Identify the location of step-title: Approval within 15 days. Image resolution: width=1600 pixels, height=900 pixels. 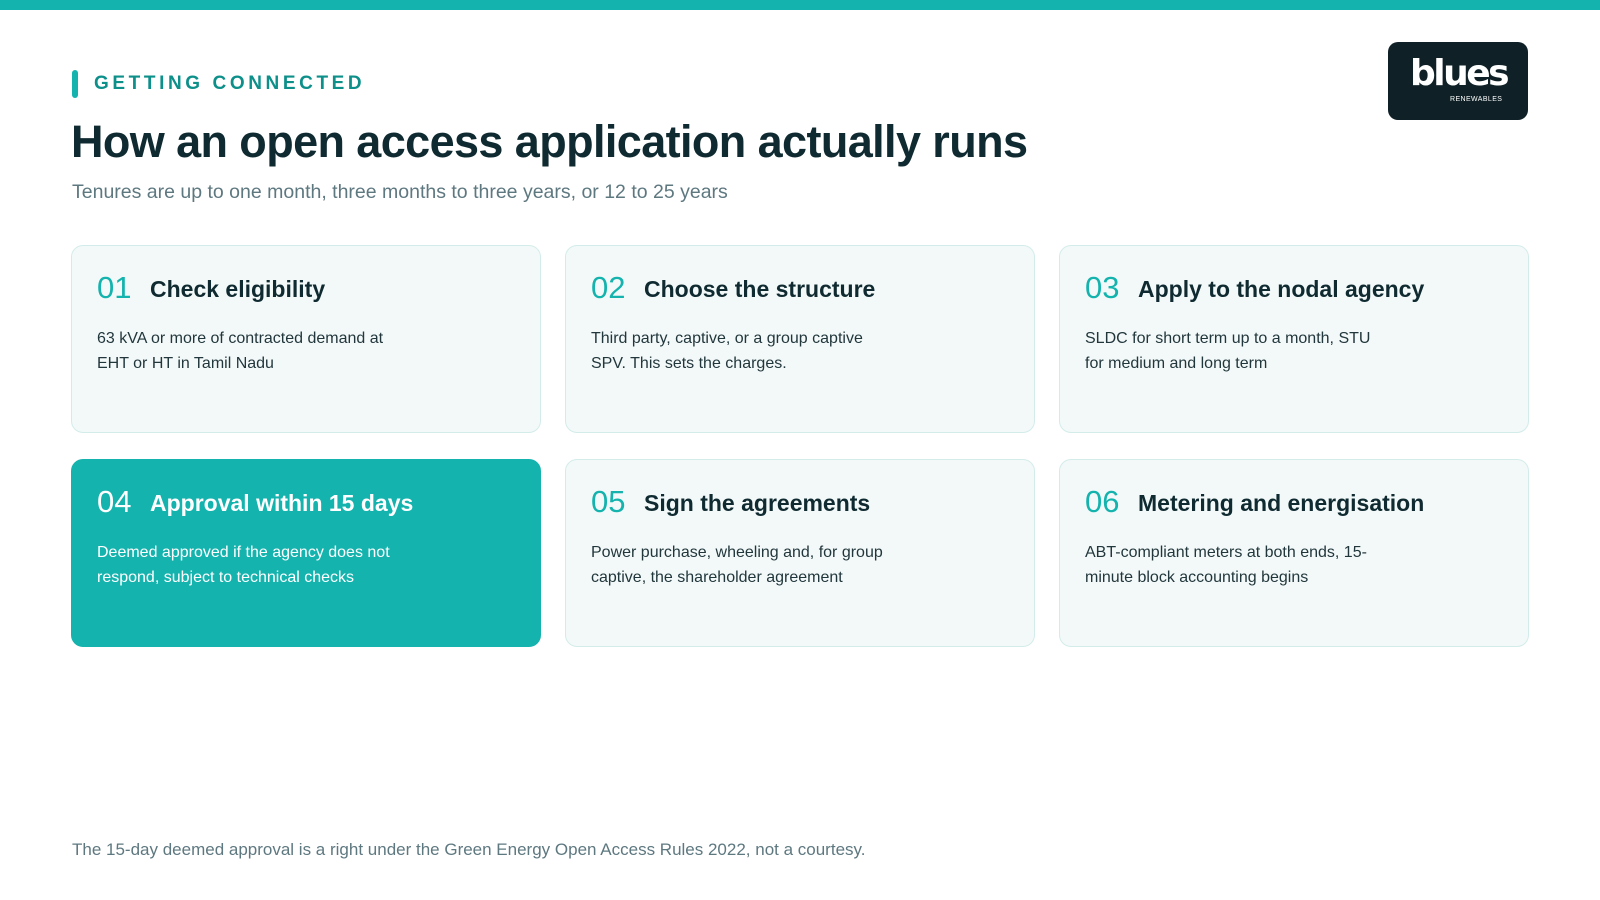
(282, 503).